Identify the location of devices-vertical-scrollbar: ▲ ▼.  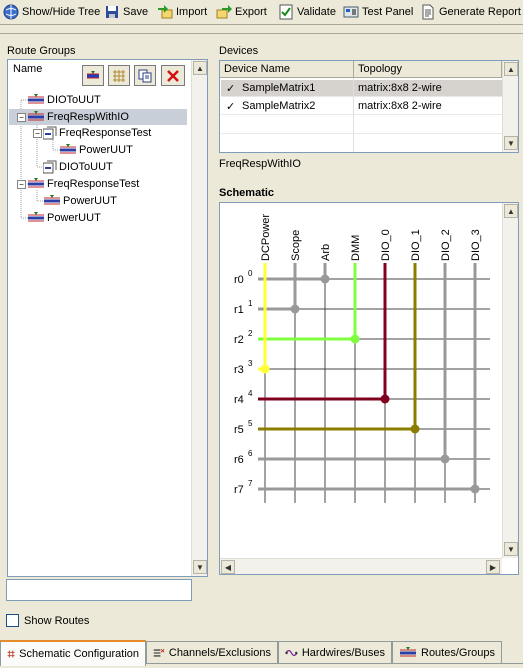
(510, 106).